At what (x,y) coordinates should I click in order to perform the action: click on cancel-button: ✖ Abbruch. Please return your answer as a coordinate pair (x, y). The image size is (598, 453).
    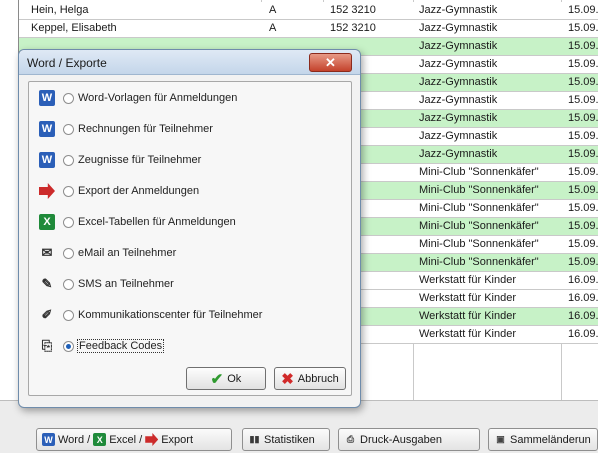
    Looking at the image, I should click on (310, 378).